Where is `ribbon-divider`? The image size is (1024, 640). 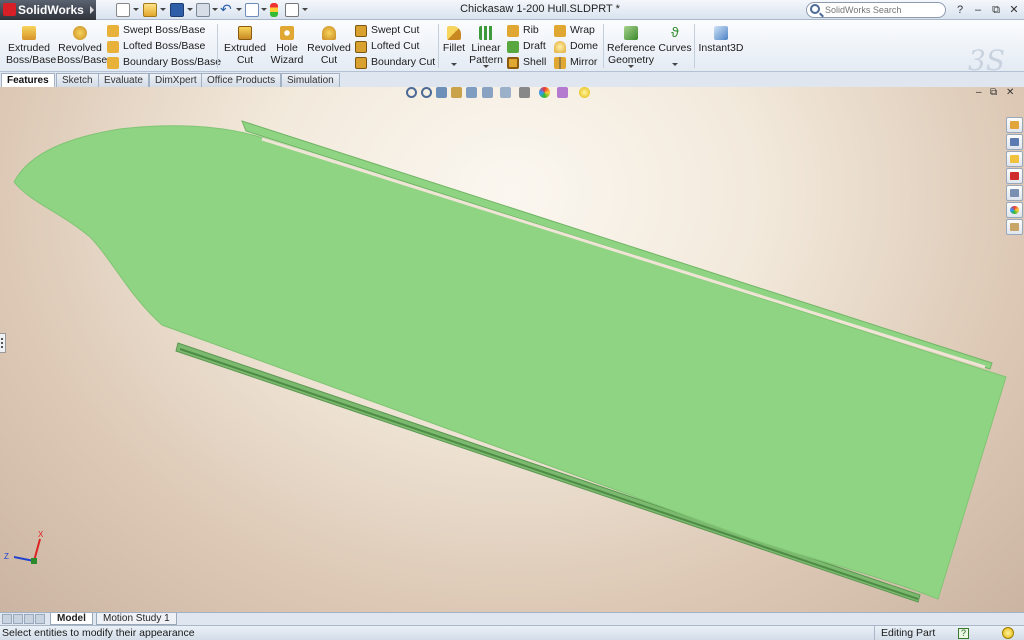 ribbon-divider is located at coordinates (217, 46).